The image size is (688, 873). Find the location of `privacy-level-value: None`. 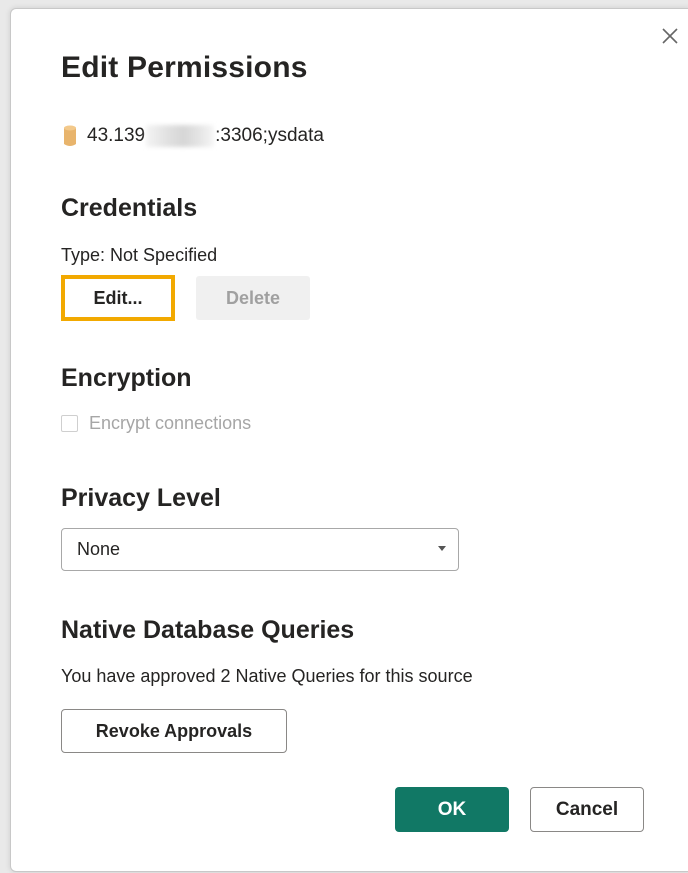

privacy-level-value: None is located at coordinates (99, 549).